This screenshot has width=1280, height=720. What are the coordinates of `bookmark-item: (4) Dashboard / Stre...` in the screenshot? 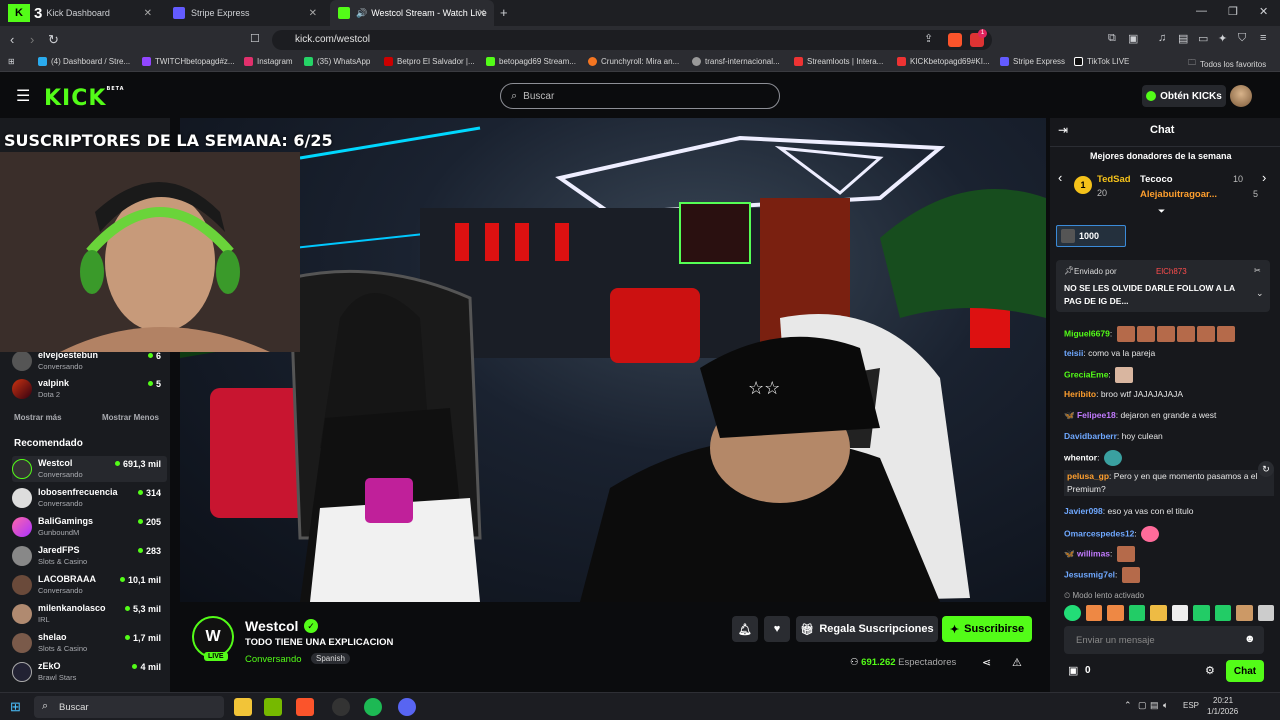 It's located at (84, 61).